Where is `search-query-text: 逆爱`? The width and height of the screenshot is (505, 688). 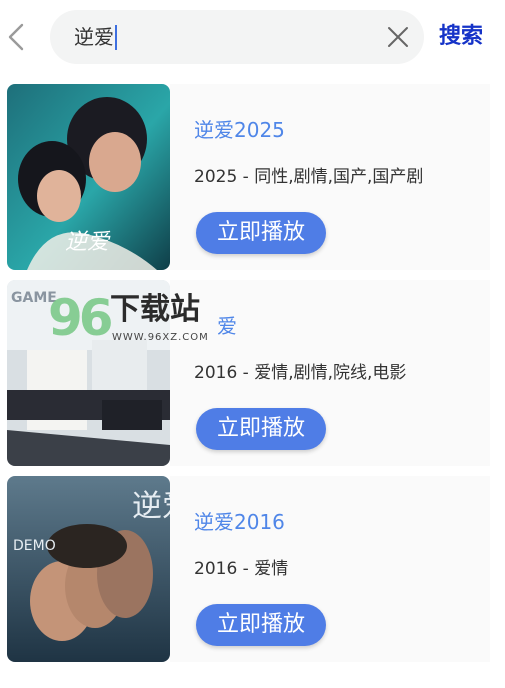 search-query-text: 逆爱 is located at coordinates (94, 37).